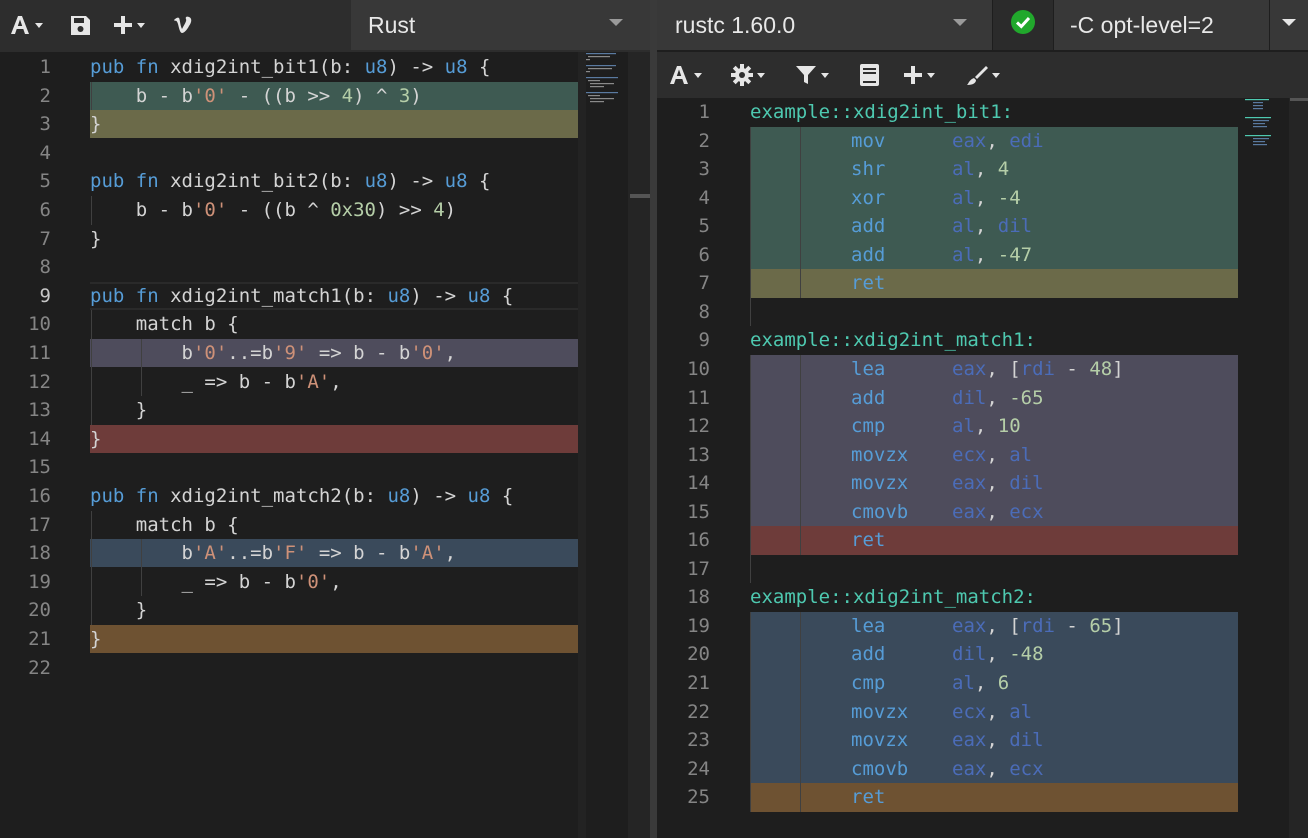 The height and width of the screenshot is (838, 1308). I want to click on asm-operands: eax, [rdi - 65], so click(1038, 626).